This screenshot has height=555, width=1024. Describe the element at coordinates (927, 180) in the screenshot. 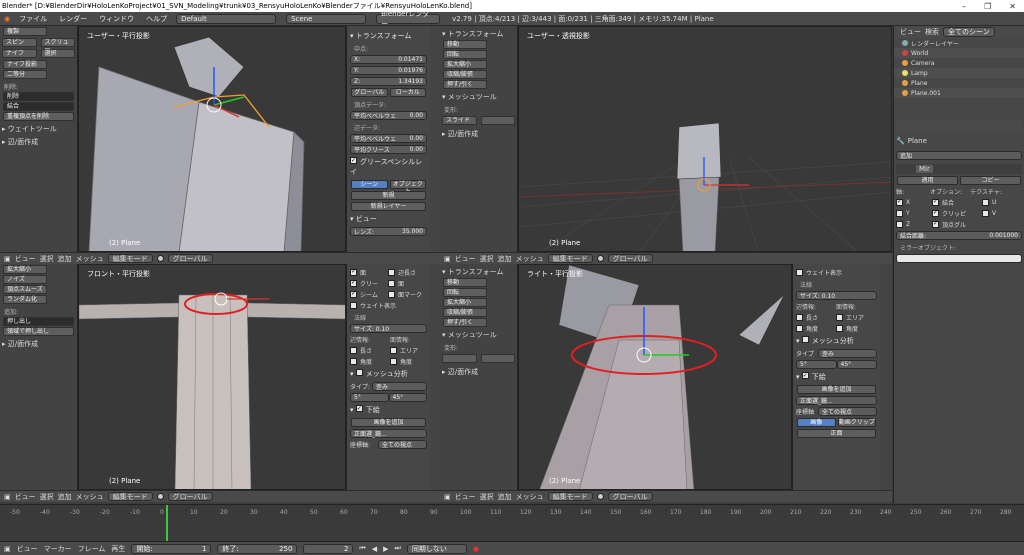

I see `modifier-apply-button: 適用` at that location.